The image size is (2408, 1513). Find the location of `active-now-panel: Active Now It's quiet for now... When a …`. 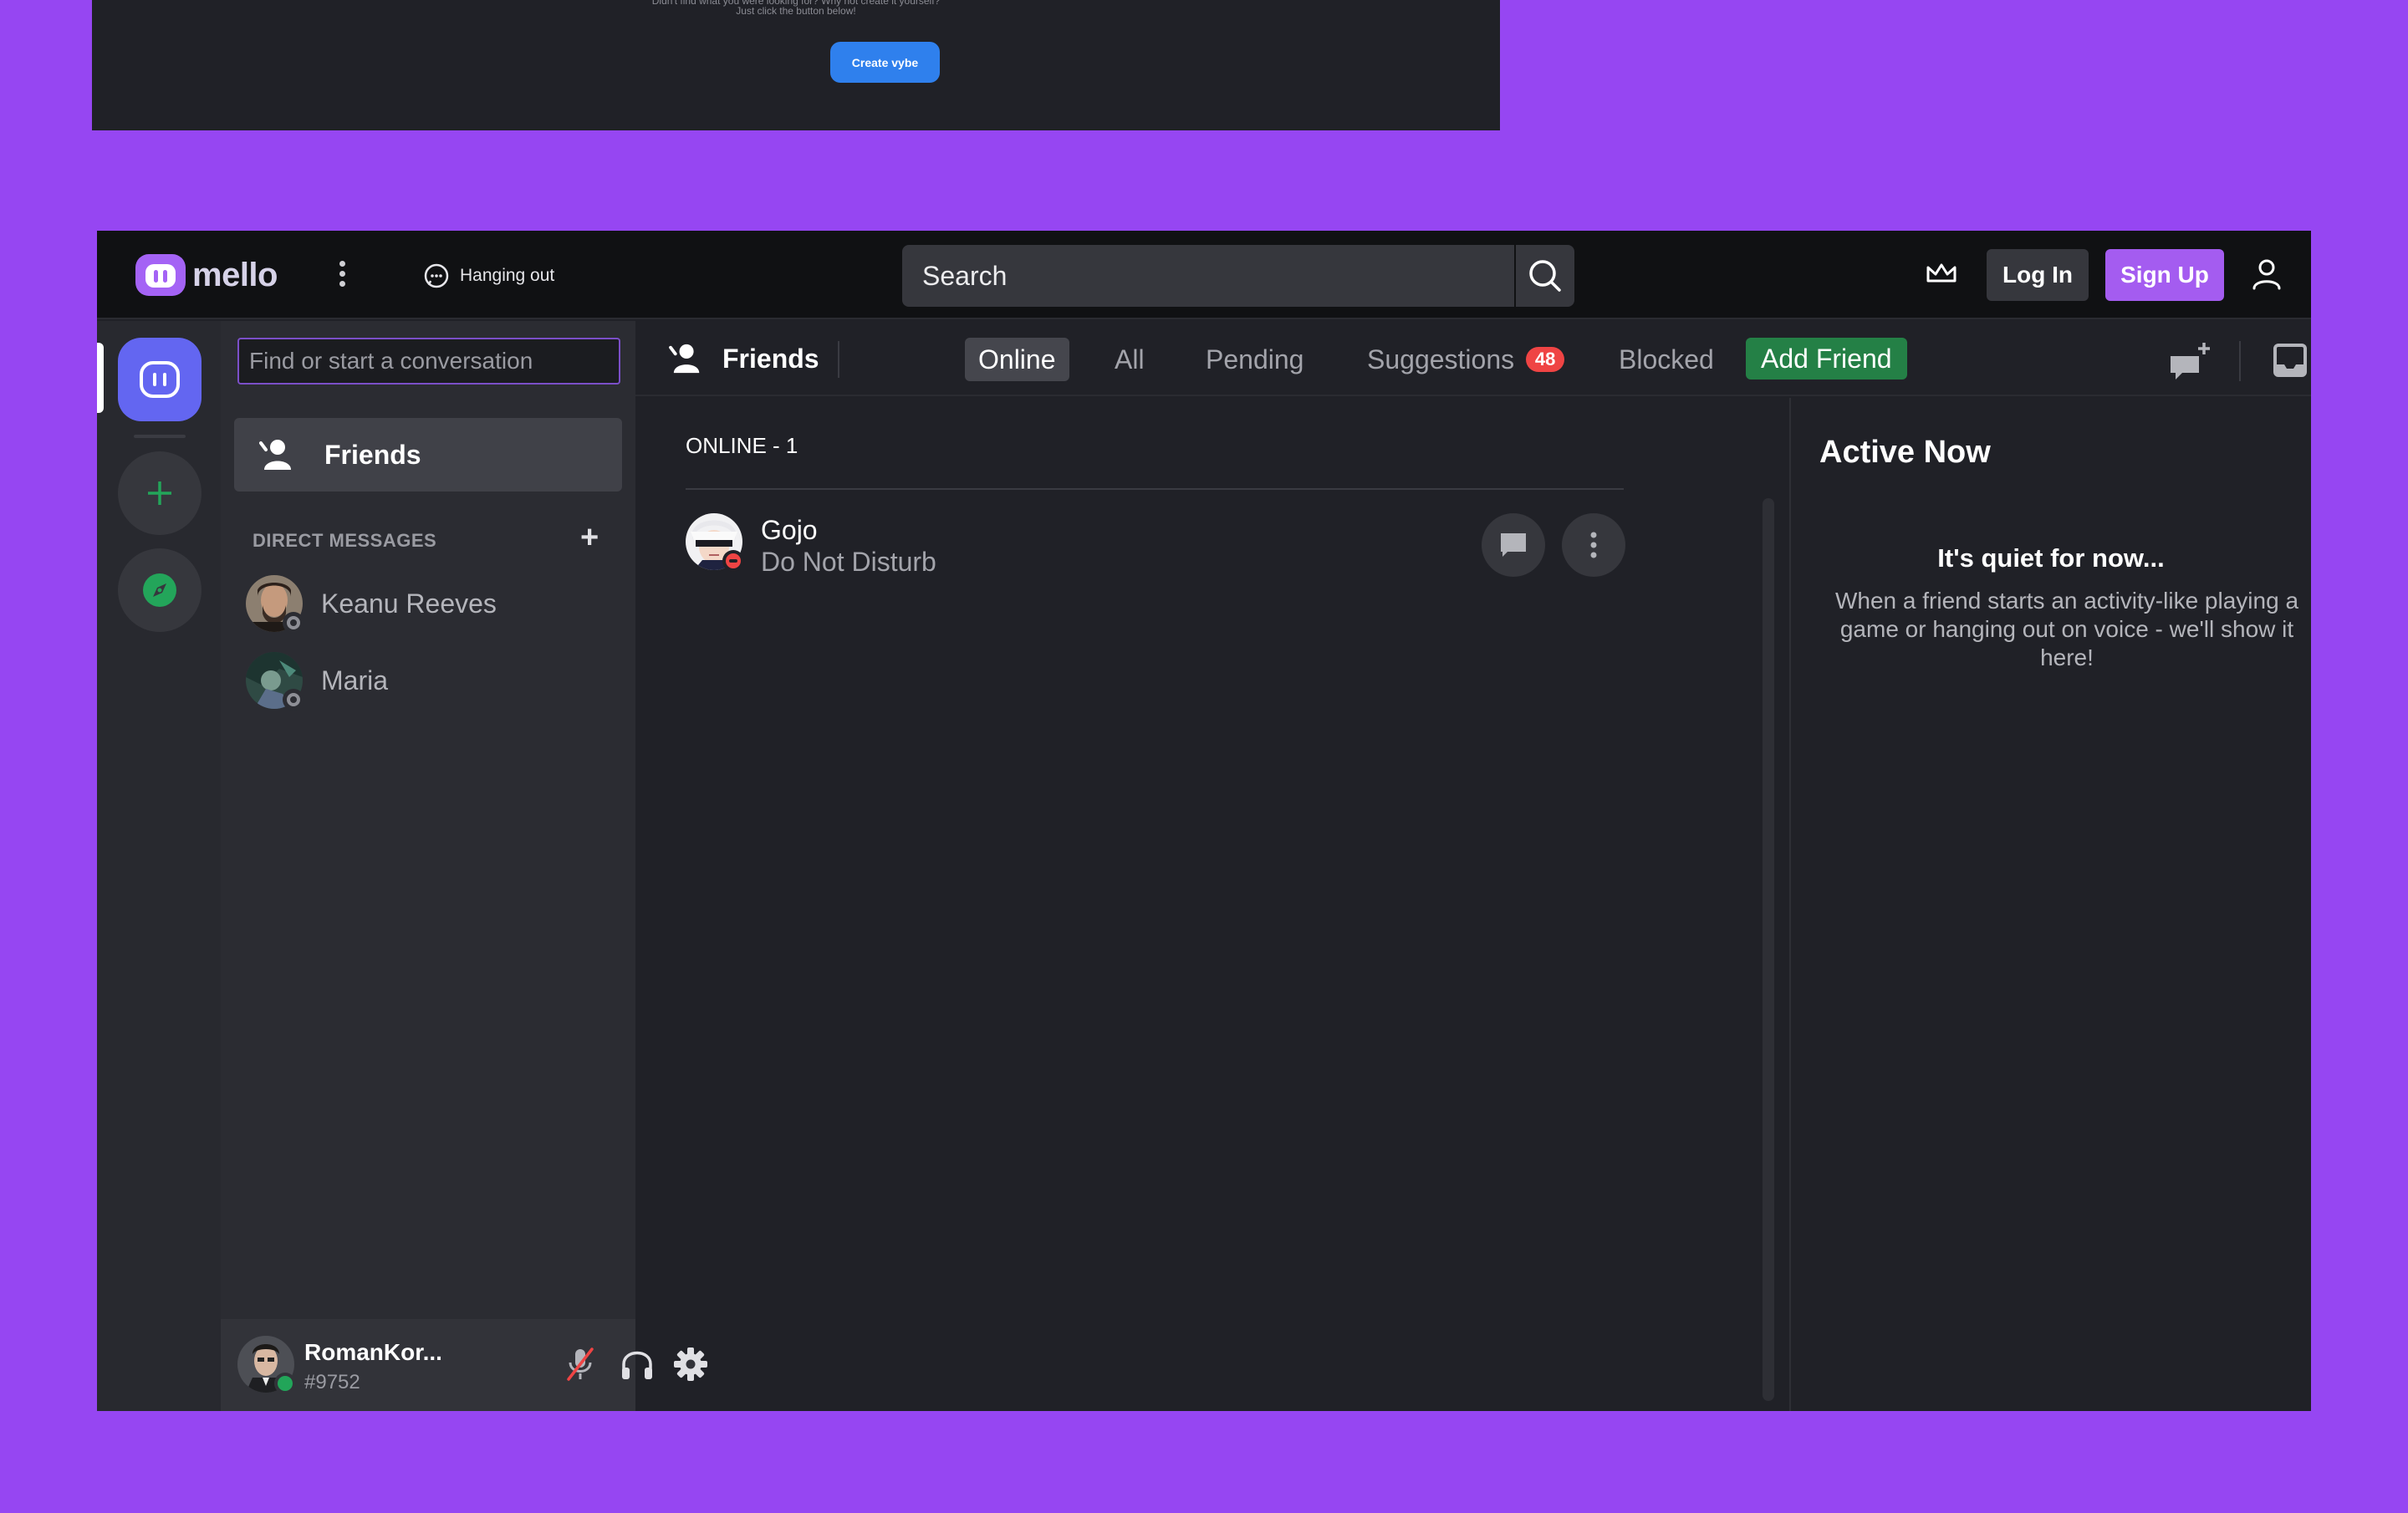

active-now-panel: Active Now It's quiet for now... When a … is located at coordinates (2050, 905).